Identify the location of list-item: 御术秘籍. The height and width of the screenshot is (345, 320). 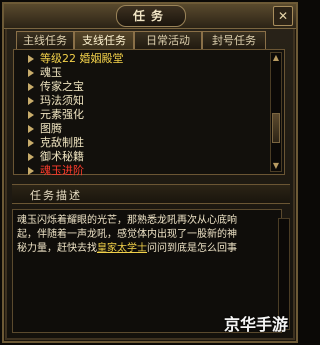
(56, 157).